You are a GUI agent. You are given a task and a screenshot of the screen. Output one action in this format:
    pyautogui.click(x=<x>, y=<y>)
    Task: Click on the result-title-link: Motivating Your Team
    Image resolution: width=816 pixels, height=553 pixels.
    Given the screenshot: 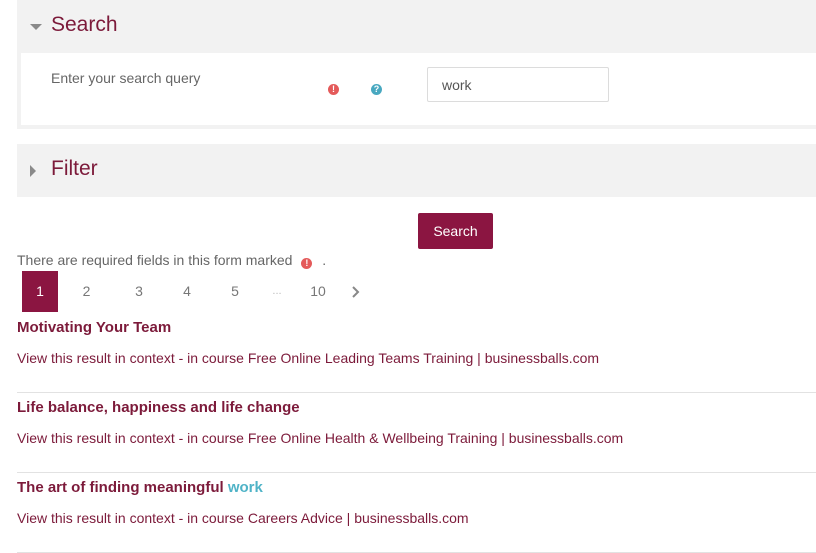 What is the action you would take?
    pyautogui.click(x=94, y=327)
    